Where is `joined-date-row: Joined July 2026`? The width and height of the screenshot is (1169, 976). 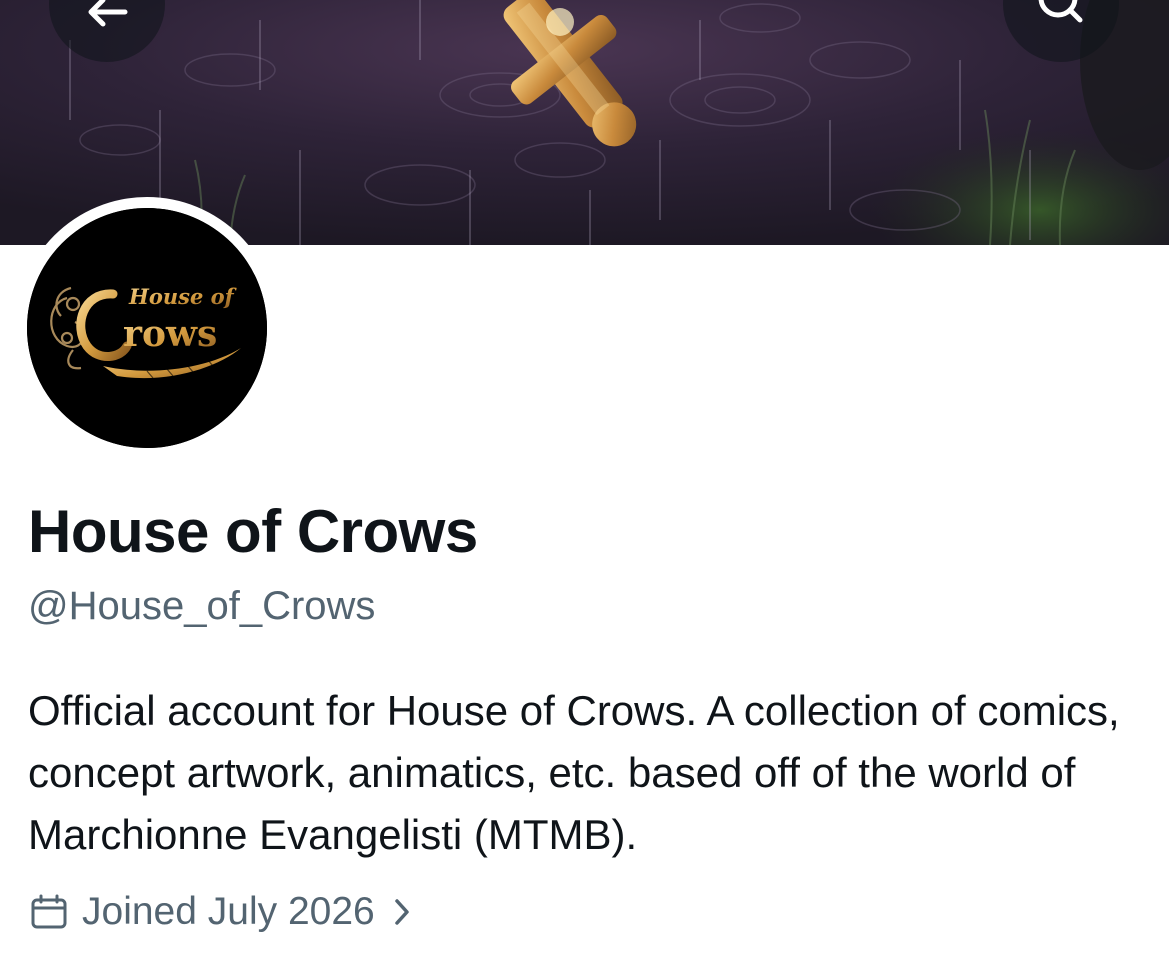
joined-date-row: Joined July 2026 is located at coordinates (220, 912).